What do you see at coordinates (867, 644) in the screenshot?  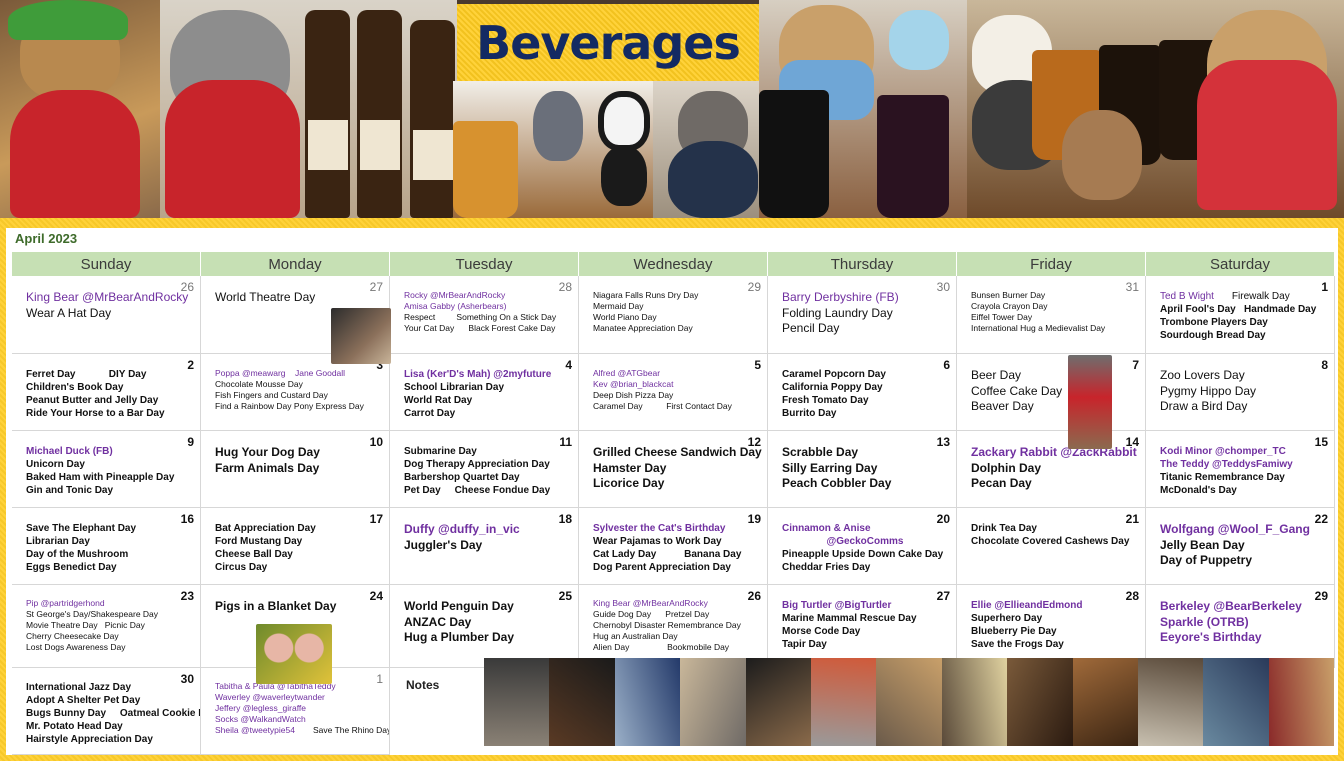 I see `event-line: Tapir Day` at bounding box center [867, 644].